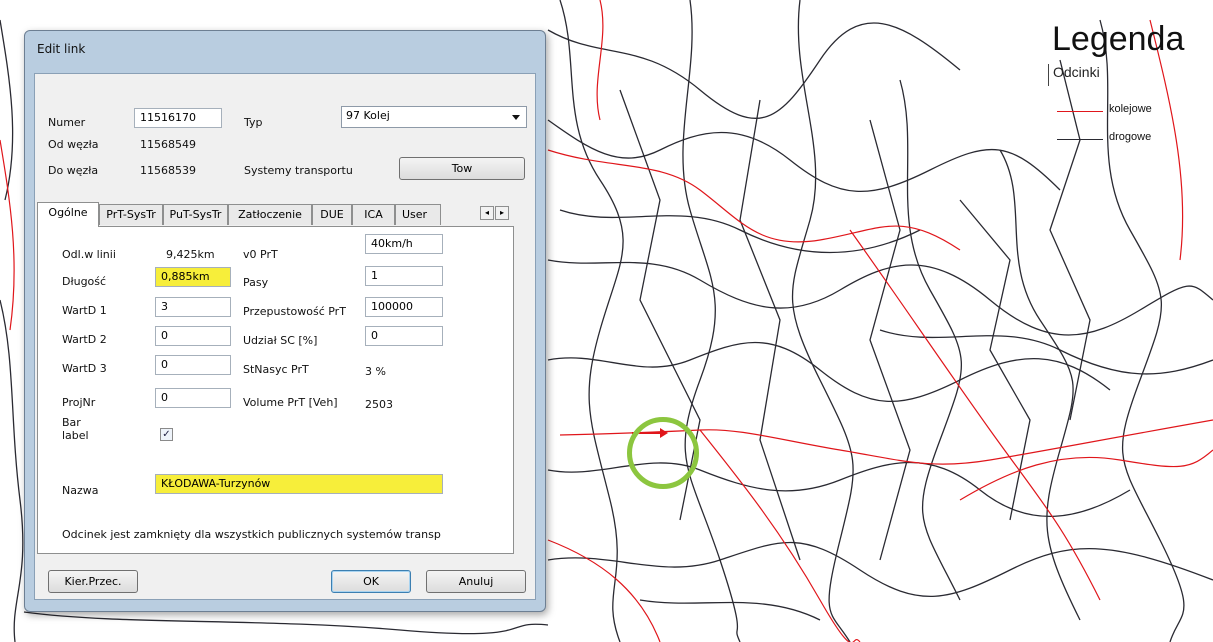 The height and width of the screenshot is (642, 1213). I want to click on numer-field: 11516170, so click(178, 118).